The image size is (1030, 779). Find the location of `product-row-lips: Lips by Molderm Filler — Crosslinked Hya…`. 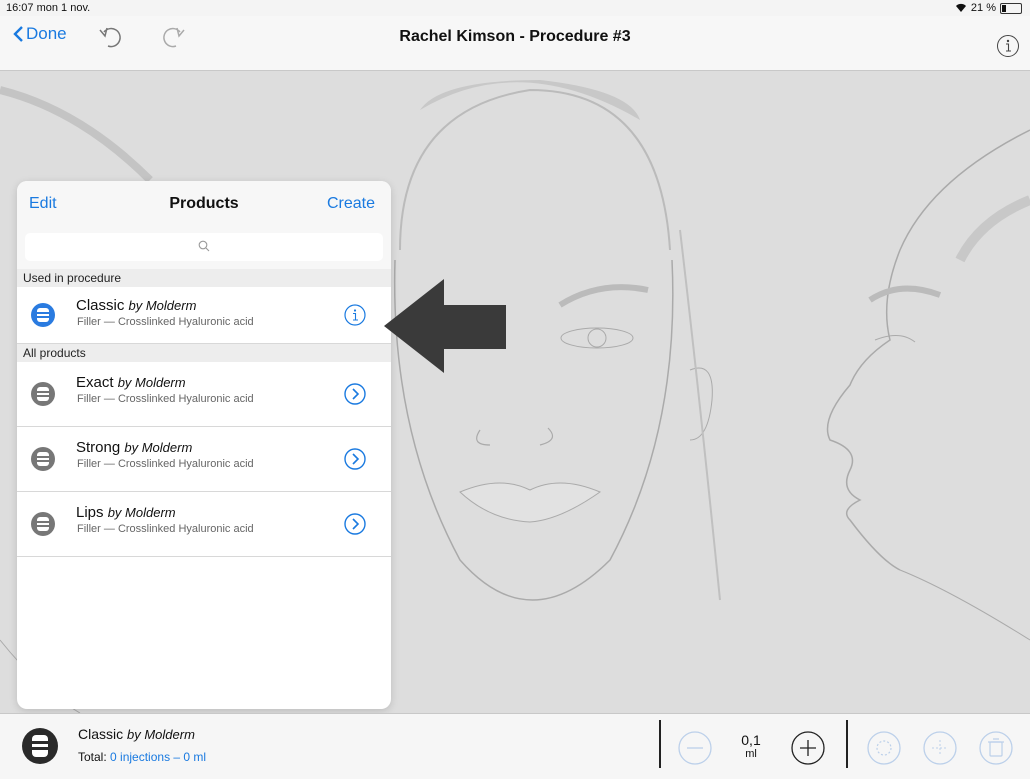

product-row-lips: Lips by Molderm Filler — Crosslinked Hya… is located at coordinates (204, 524).